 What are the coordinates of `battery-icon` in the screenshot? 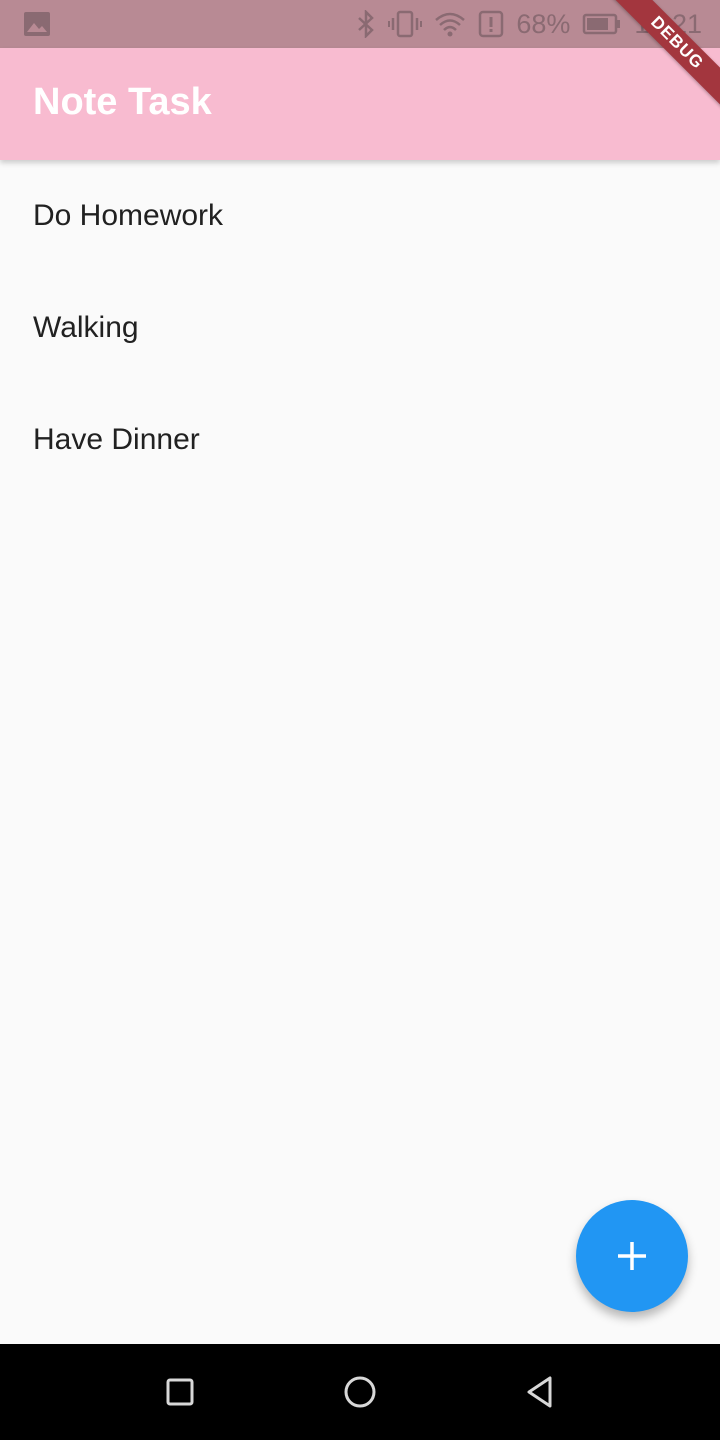 It's located at (602, 24).